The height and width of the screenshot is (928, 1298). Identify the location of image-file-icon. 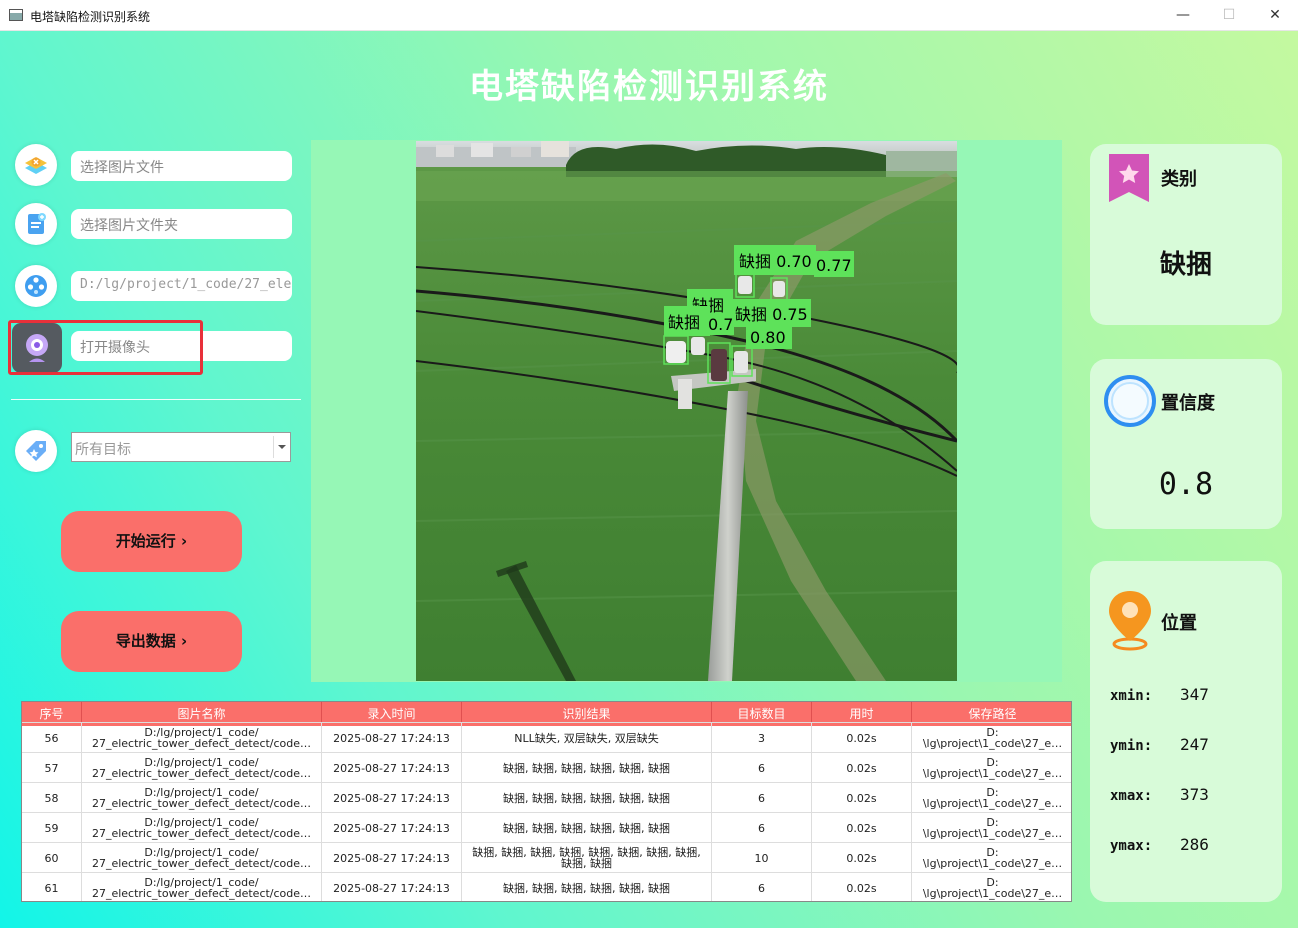
(36, 165).